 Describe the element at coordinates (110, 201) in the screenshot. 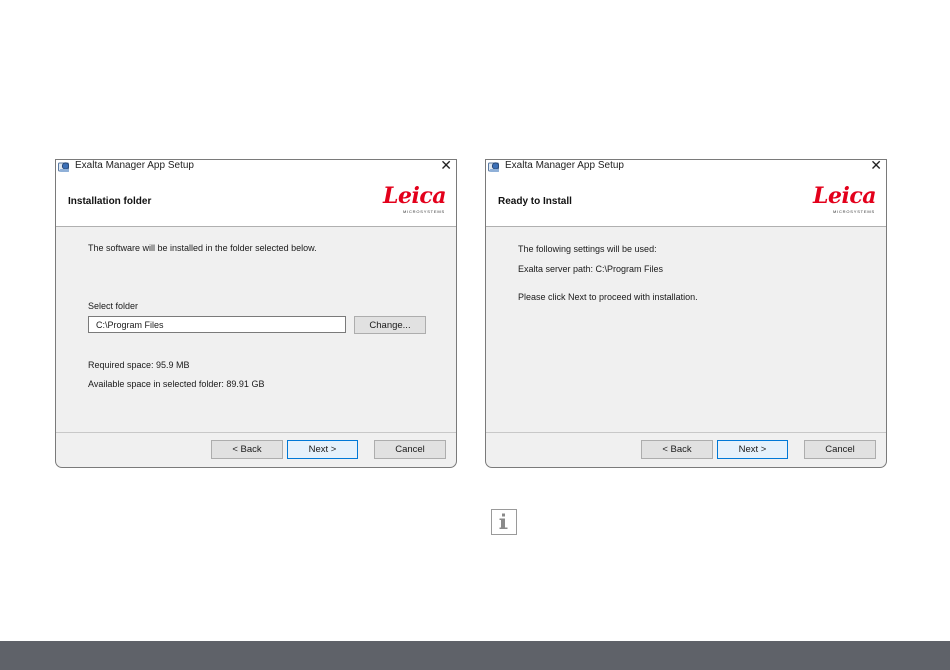

I see `page-title: Installation folder` at that location.